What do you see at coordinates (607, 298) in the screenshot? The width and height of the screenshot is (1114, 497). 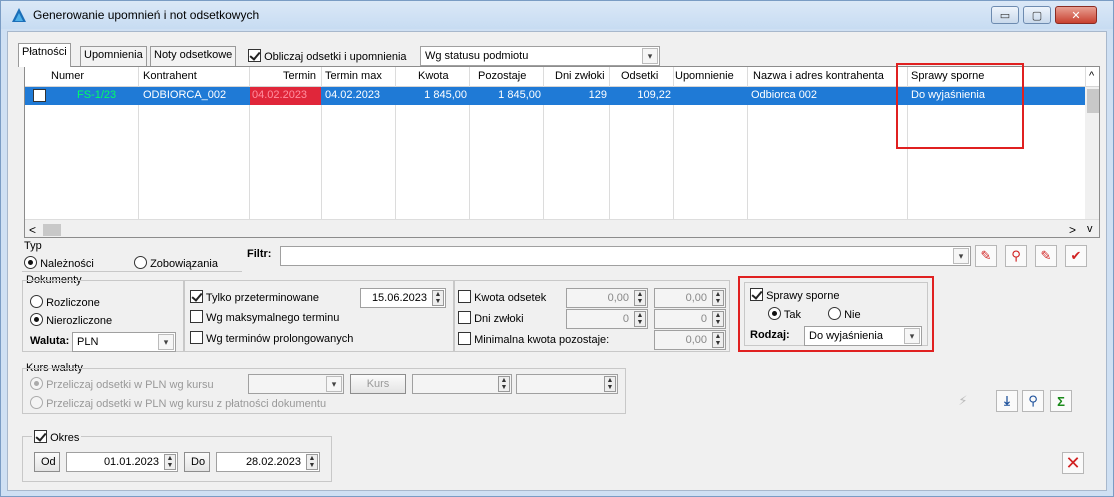 I see `kwota-odsetek-from: 0,00 ▲ ▼` at bounding box center [607, 298].